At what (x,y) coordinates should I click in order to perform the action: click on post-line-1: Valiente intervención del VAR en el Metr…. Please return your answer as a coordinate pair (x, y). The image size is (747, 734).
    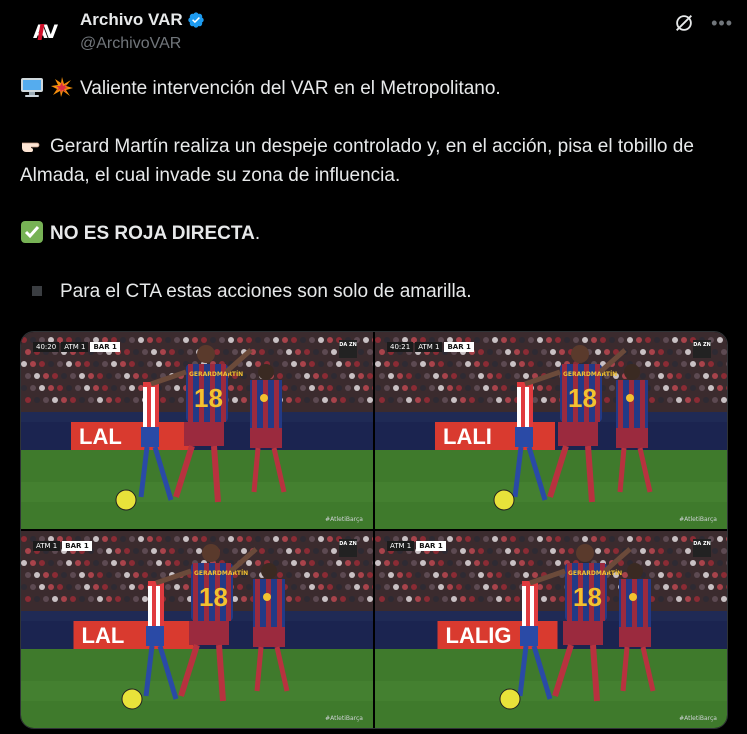
    Looking at the image, I should click on (370, 88).